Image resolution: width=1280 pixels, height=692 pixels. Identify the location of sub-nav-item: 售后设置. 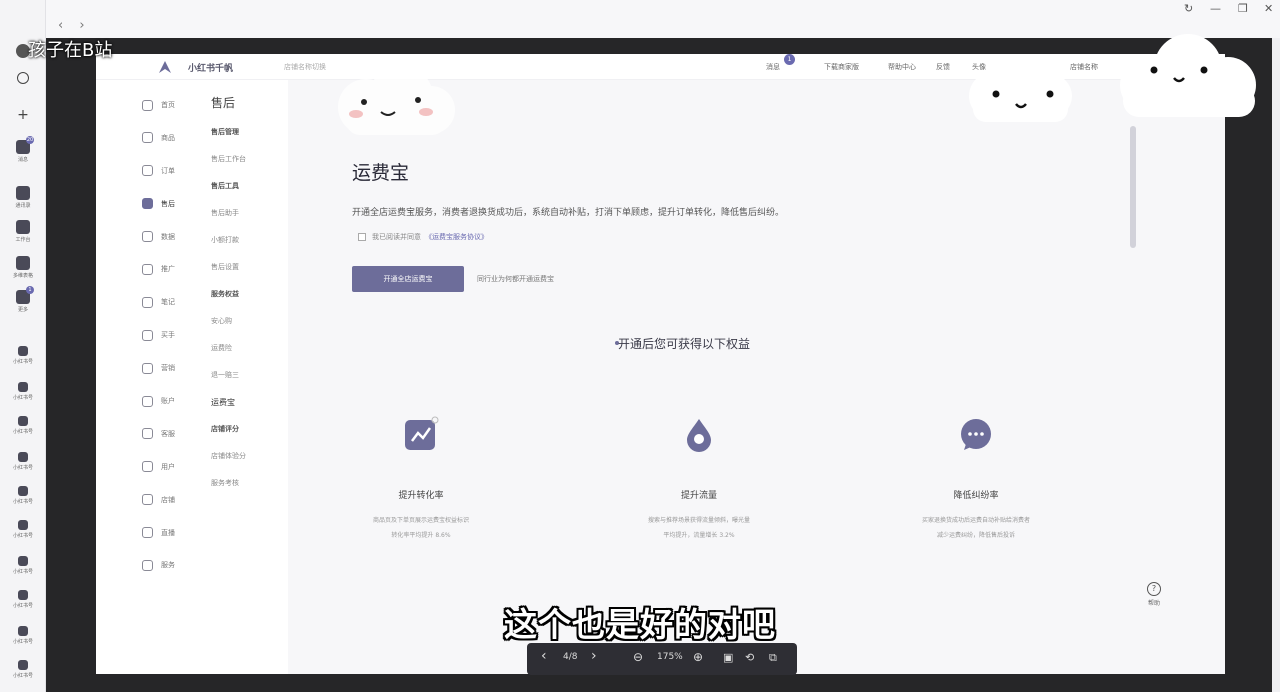
(251, 267).